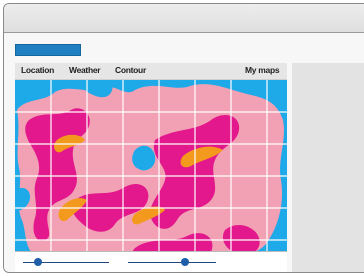  I want to click on map-controls, so click(151, 261).